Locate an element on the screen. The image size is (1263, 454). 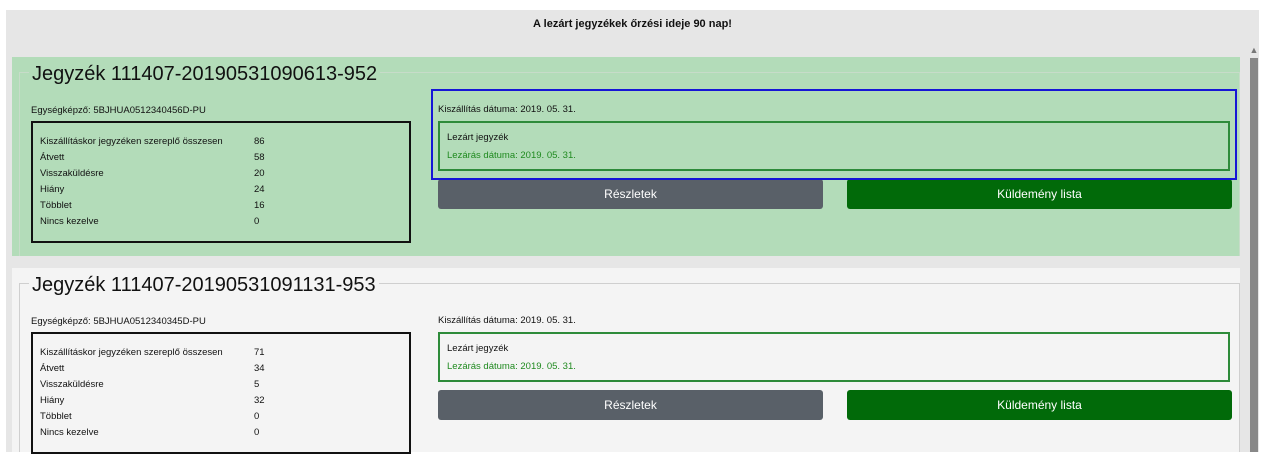
vertical-scrollbar: ▲ is located at coordinates (1254, 248).